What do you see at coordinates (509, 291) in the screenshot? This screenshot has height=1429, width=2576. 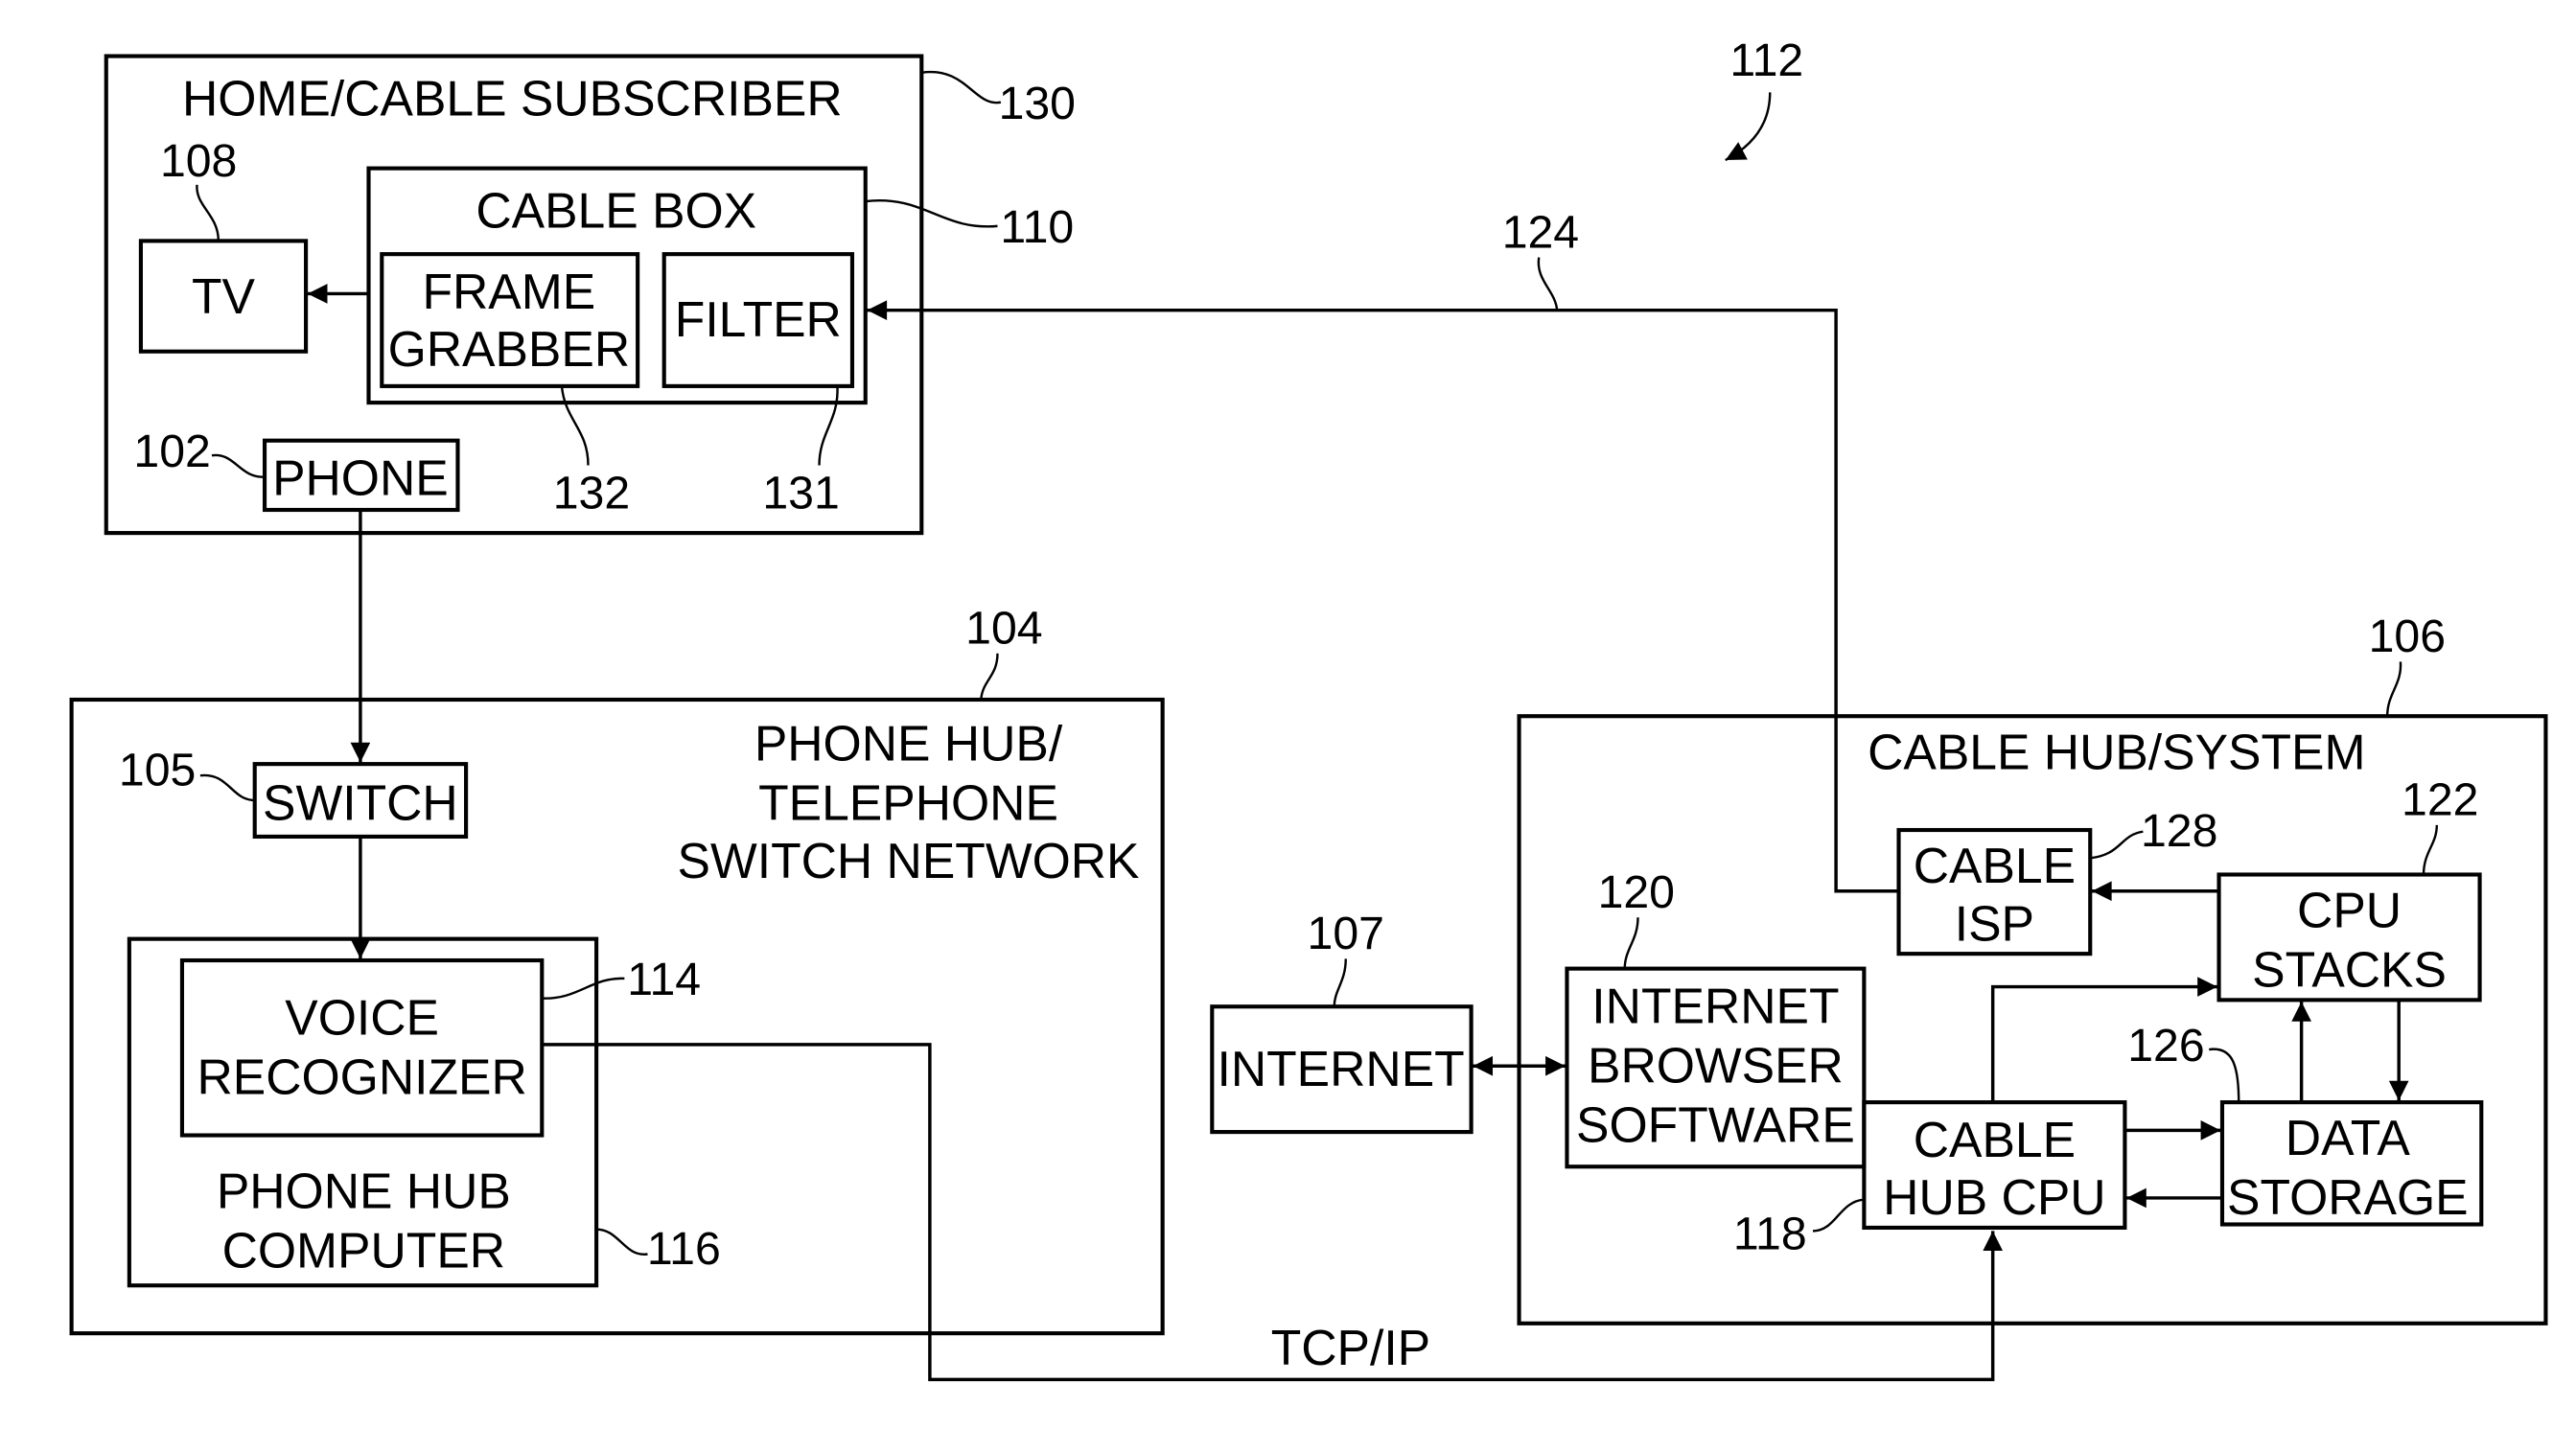 I see `frame-grabber-line-1: FRAME` at bounding box center [509, 291].